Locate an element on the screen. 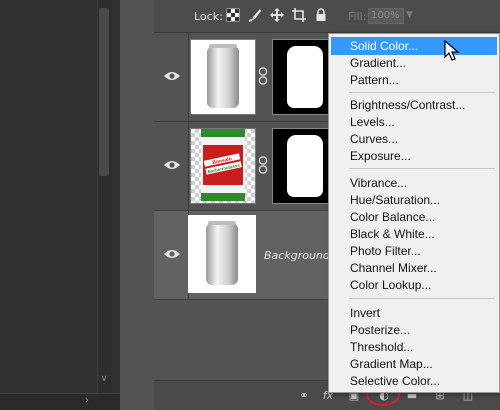  menu-item-invert: Invert is located at coordinates (414, 313).